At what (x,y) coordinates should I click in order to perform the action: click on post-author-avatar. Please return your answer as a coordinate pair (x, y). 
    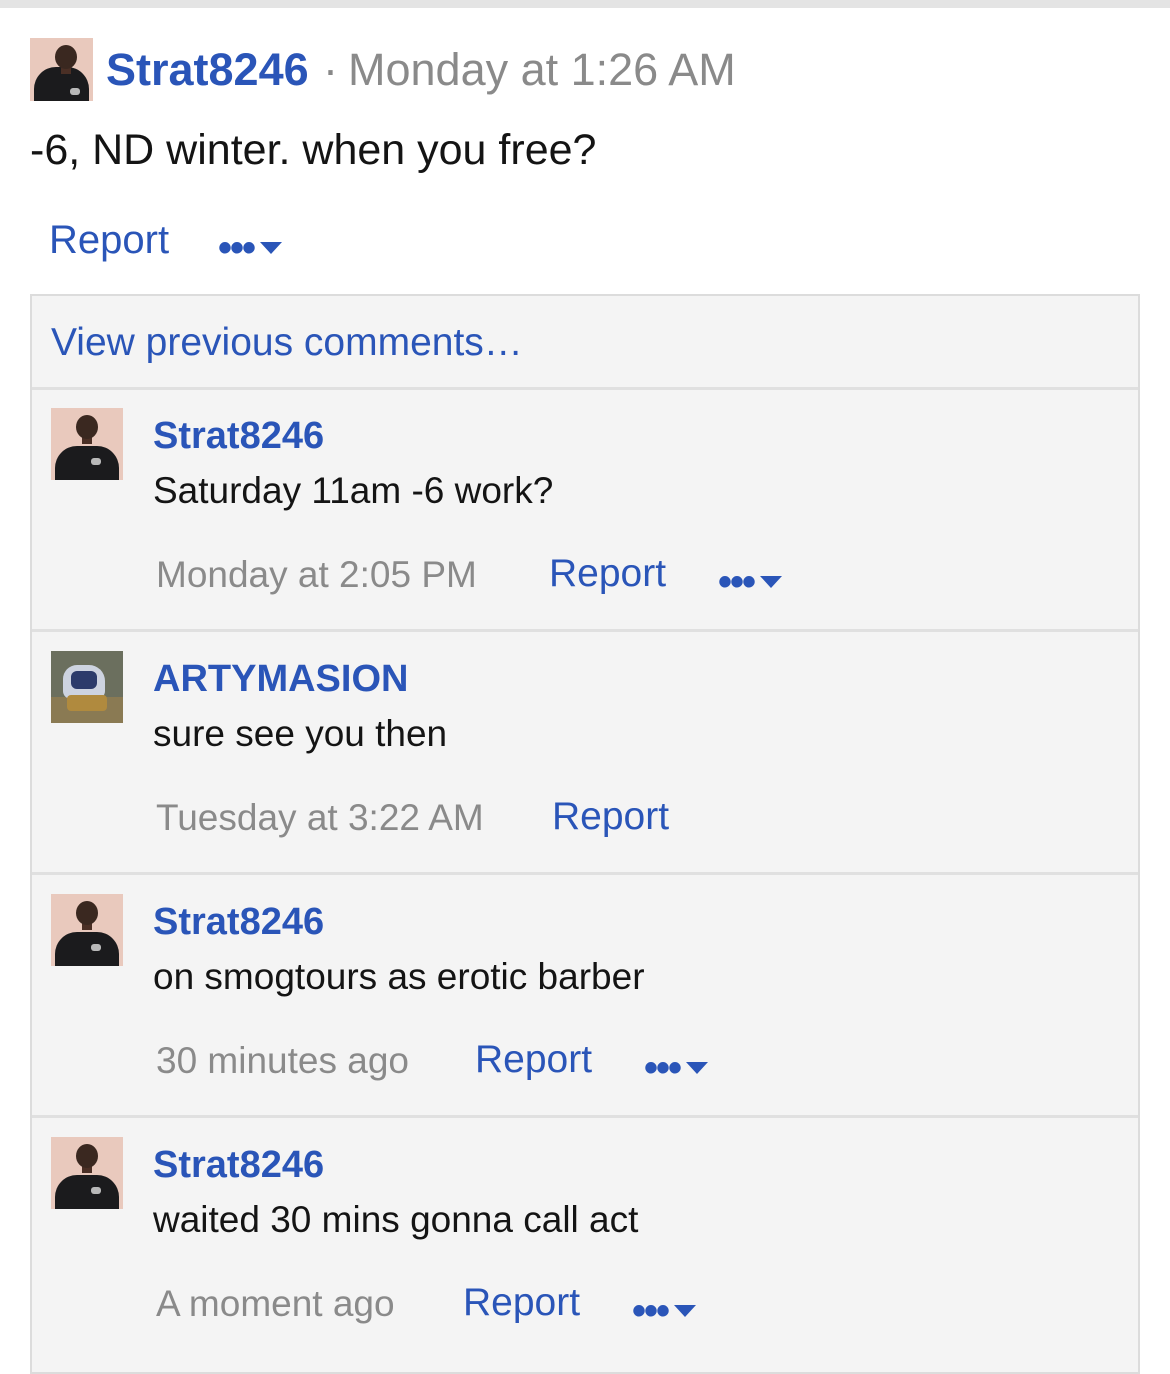
    Looking at the image, I should click on (61, 69).